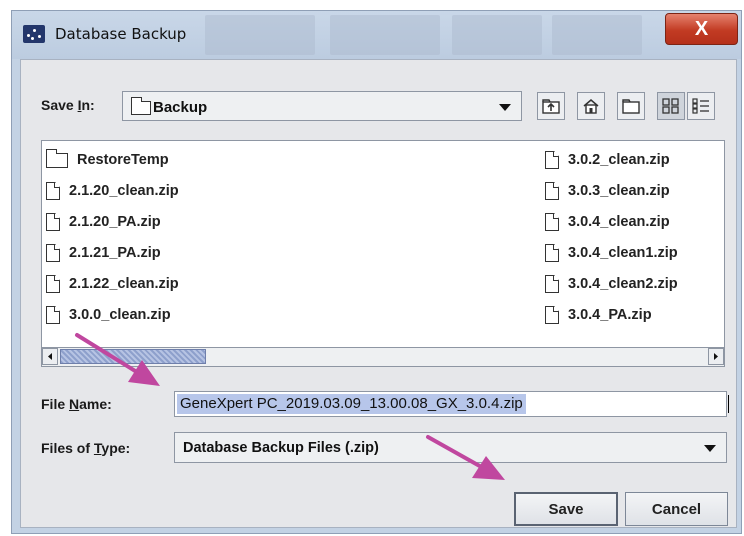 This screenshot has height=536, width=744. I want to click on home-icon, so click(591, 106).